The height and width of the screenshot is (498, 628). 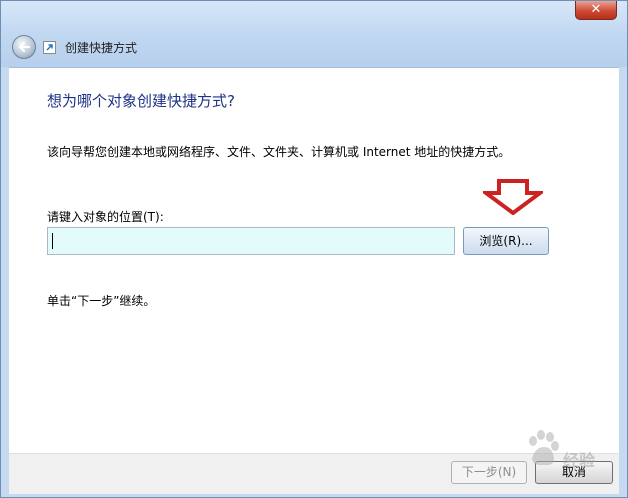 I want to click on back-button, so click(x=24, y=47).